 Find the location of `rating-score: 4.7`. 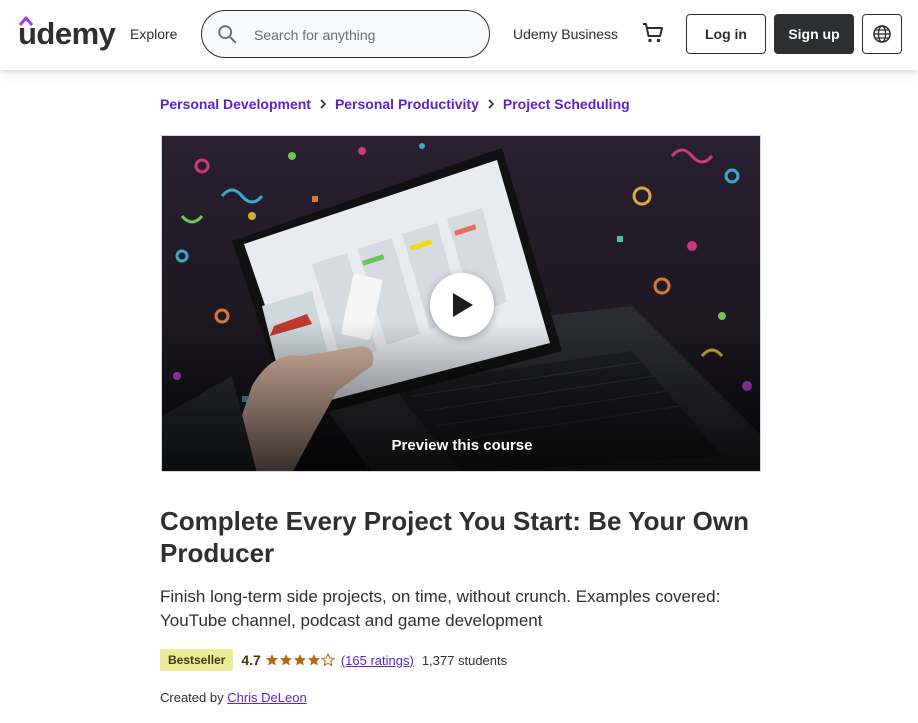

rating-score: 4.7 is located at coordinates (251, 660).